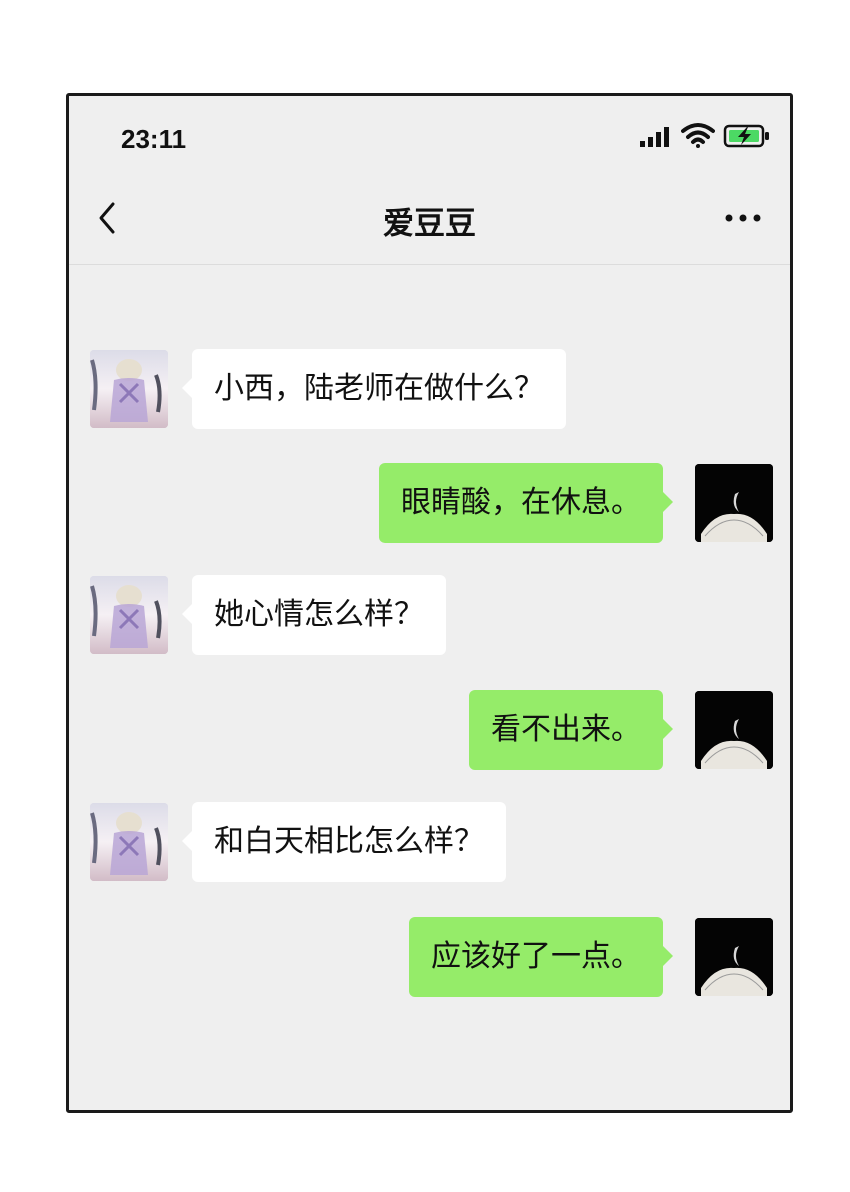 The image size is (850, 1192). Describe the element at coordinates (698, 135) in the screenshot. I see `wifi-icon` at that location.